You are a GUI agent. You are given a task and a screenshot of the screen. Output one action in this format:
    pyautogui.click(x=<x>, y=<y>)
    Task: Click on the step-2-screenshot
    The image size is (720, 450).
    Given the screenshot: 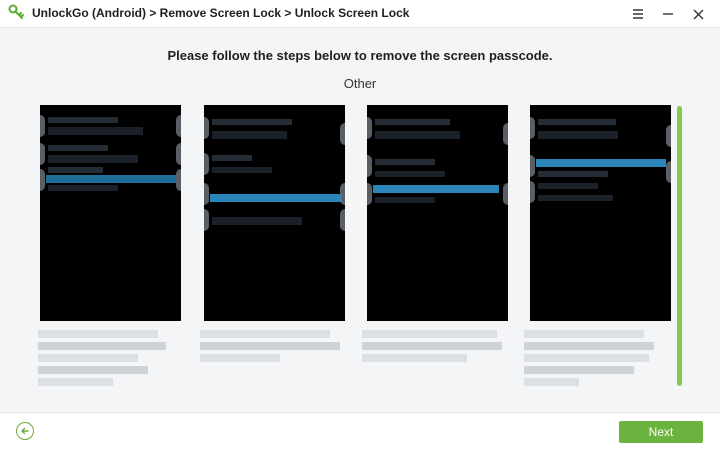 What is the action you would take?
    pyautogui.click(x=274, y=213)
    